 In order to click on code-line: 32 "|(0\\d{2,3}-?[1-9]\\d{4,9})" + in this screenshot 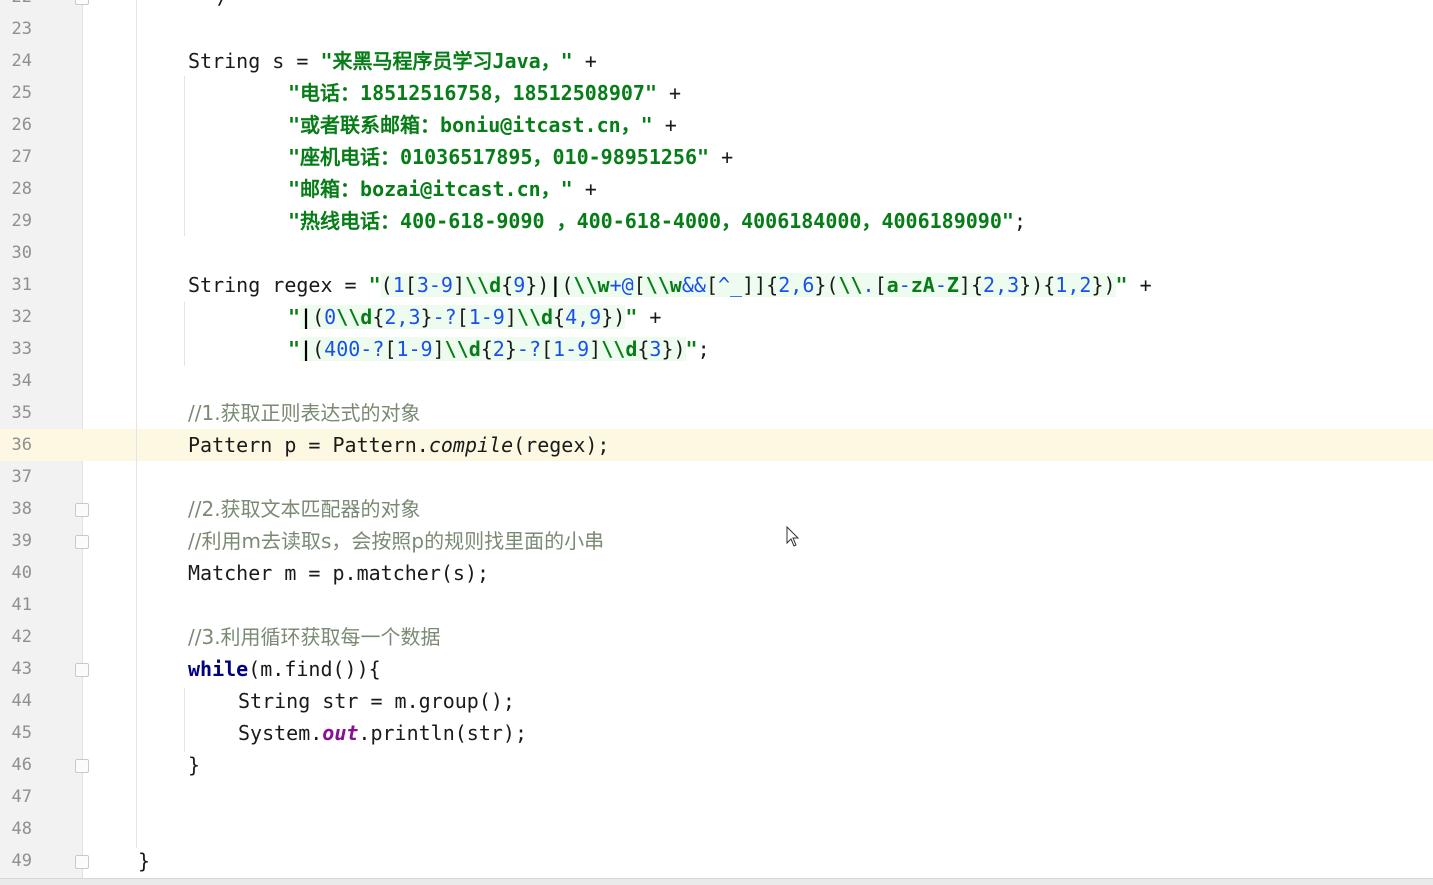, I will do `click(716, 317)`.